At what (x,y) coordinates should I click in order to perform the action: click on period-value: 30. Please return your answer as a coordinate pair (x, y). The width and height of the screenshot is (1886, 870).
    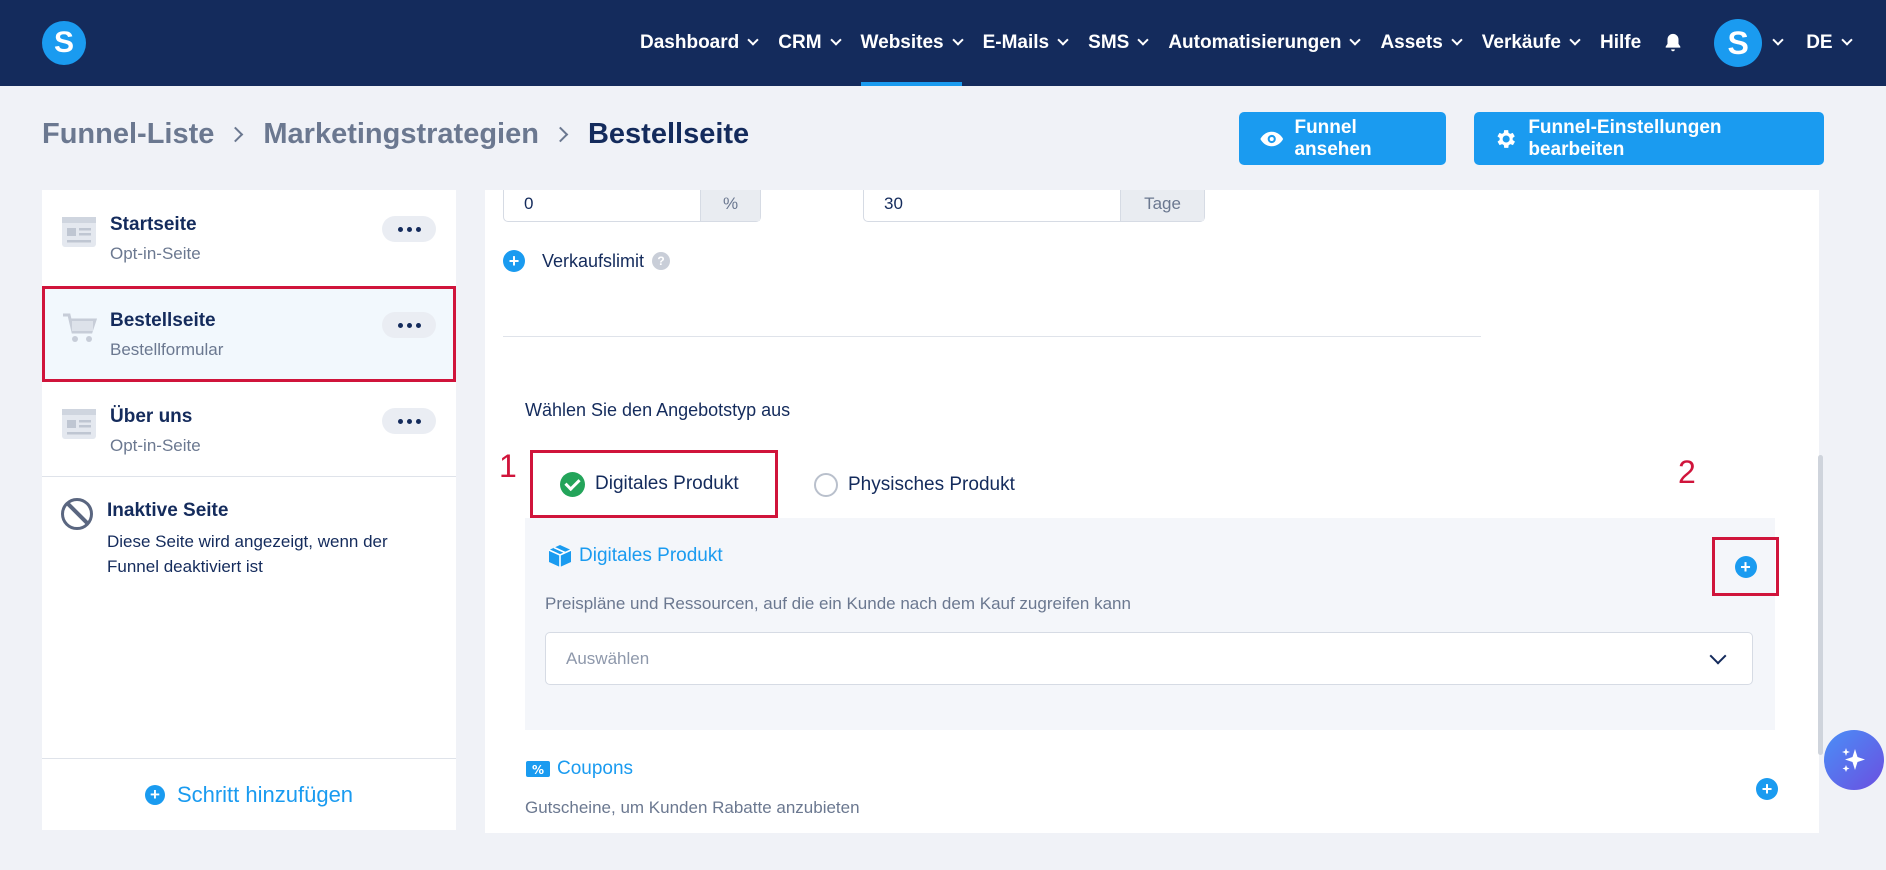
    Looking at the image, I should click on (992, 205).